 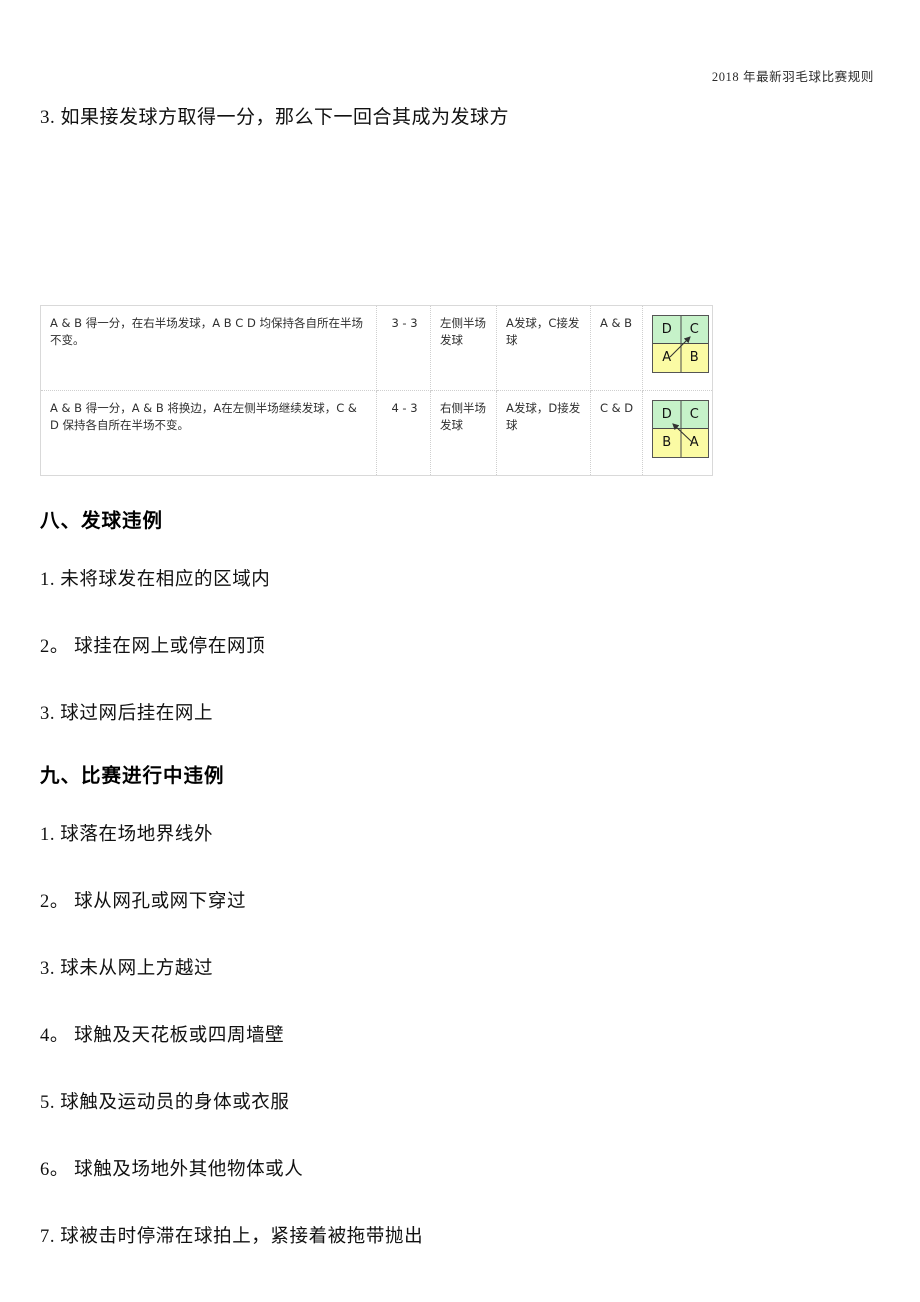 I want to click on running-header: 2018 年最新羽毛球比赛规则, so click(x=792, y=77).